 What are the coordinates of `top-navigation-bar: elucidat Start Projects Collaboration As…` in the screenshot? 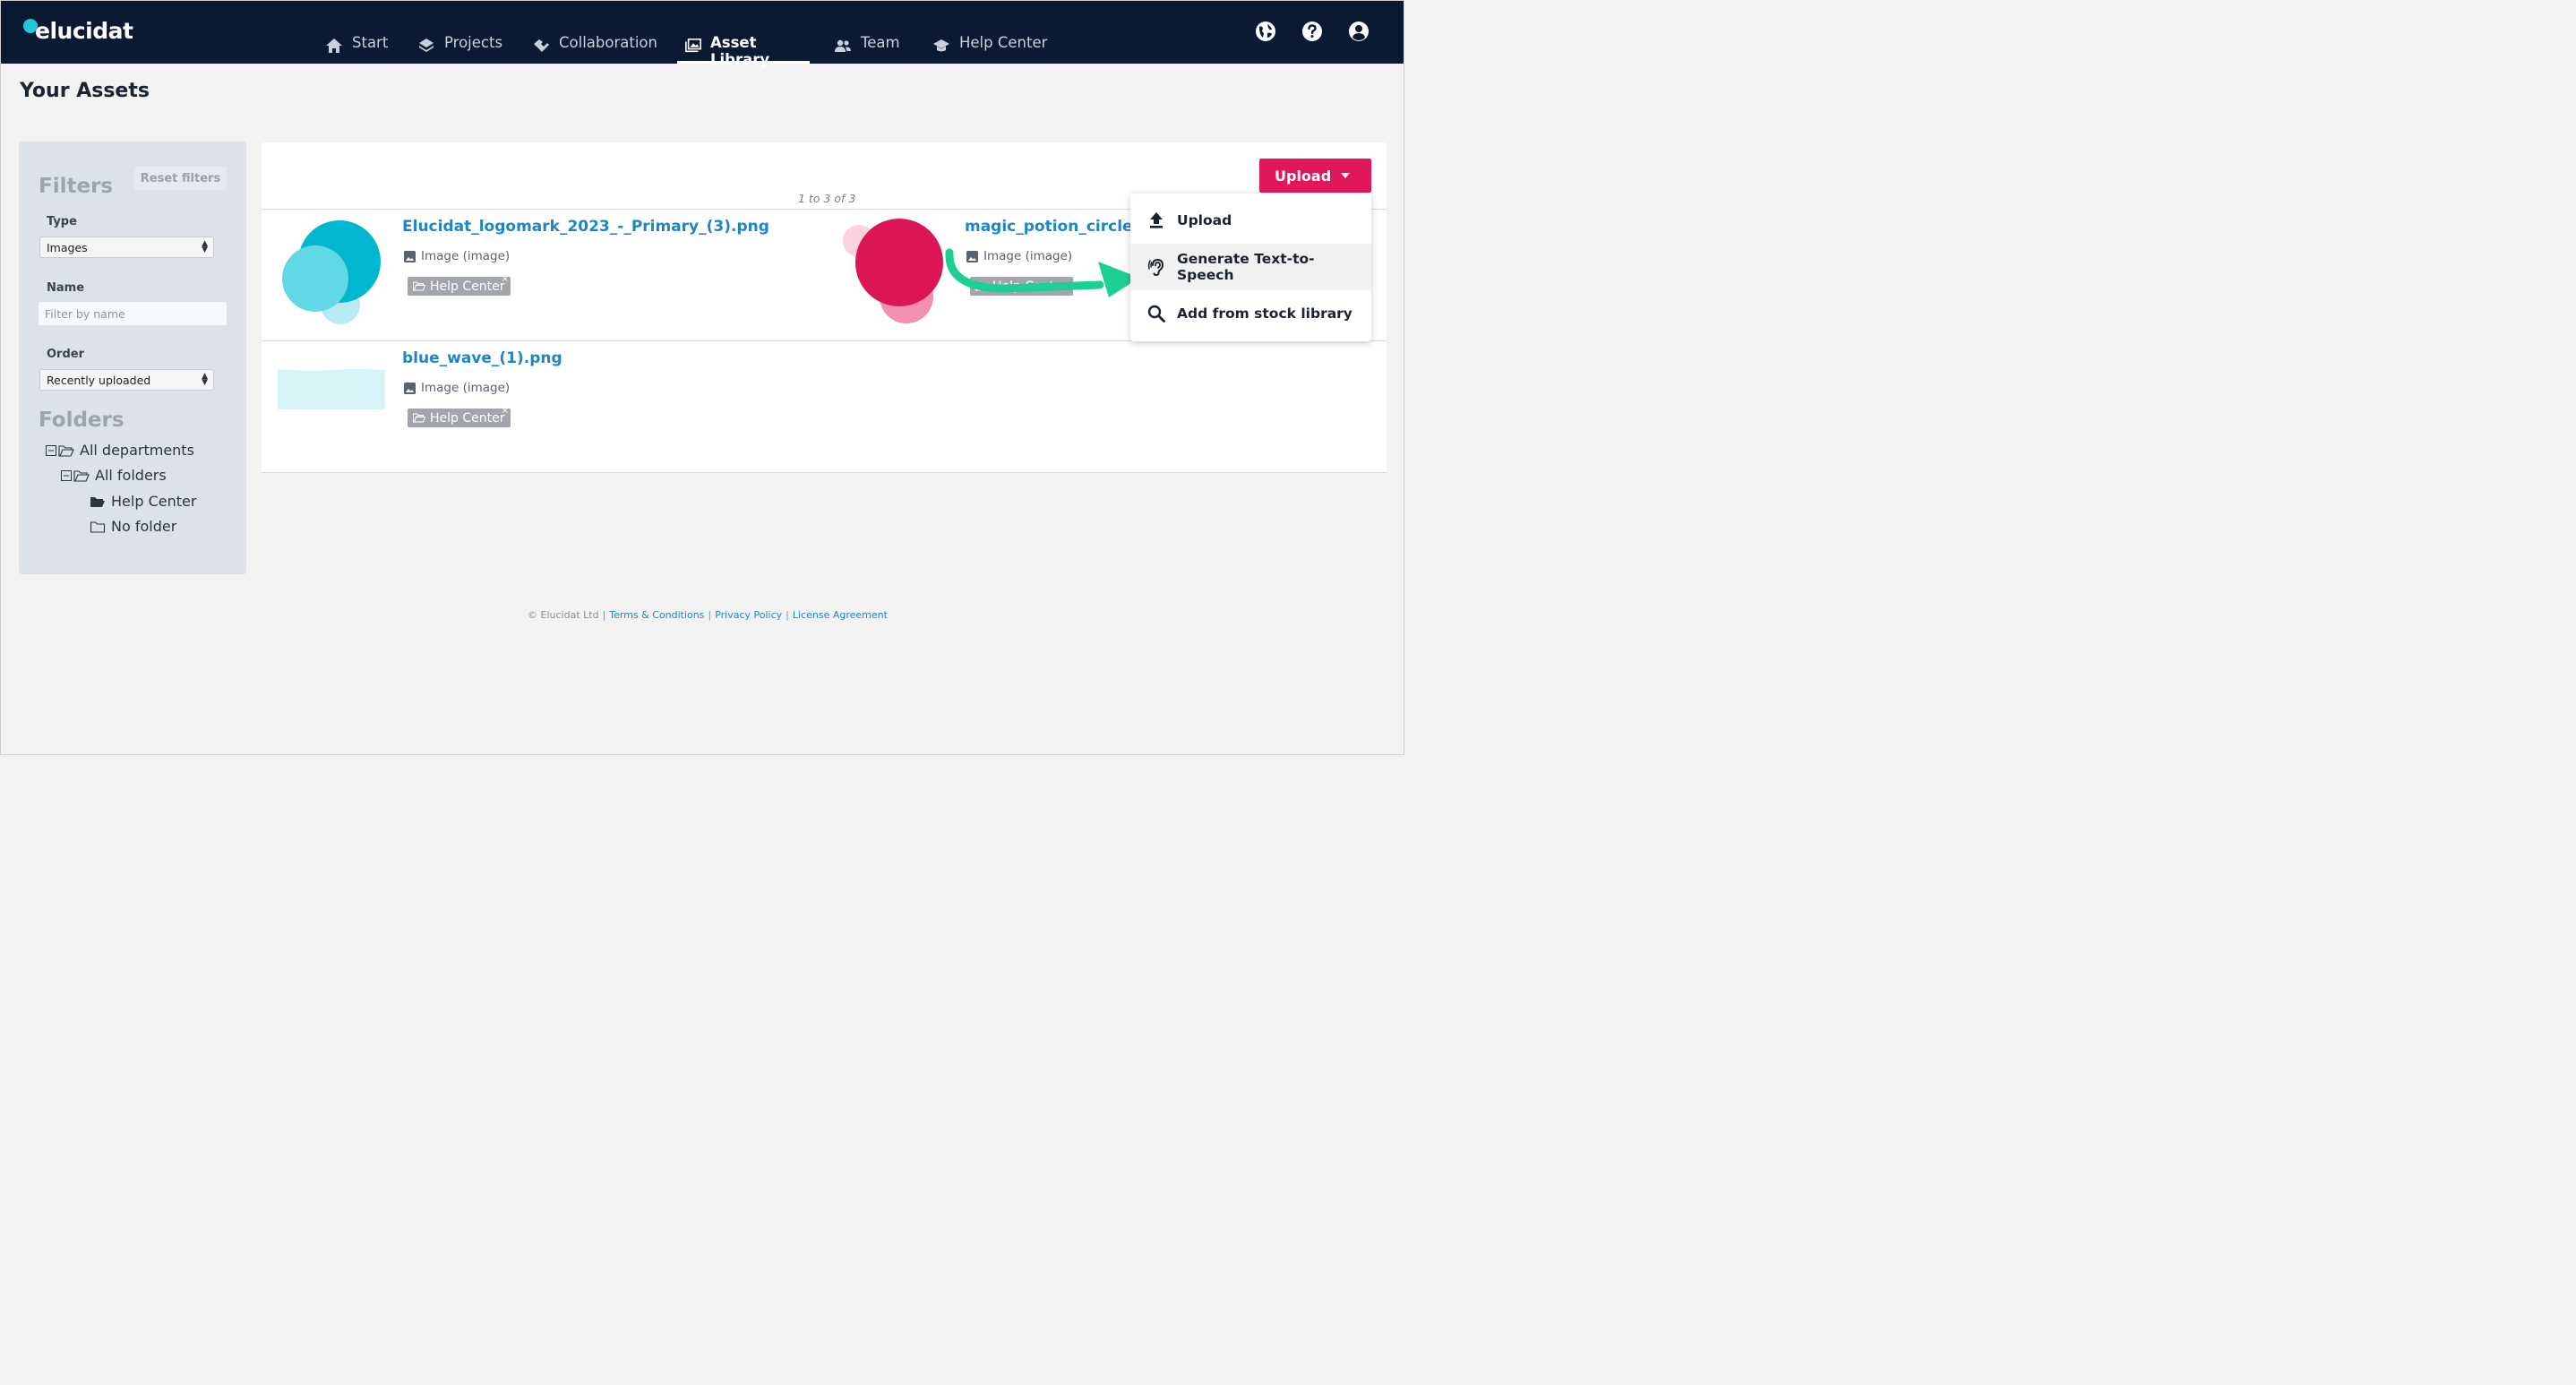 It's located at (702, 34).